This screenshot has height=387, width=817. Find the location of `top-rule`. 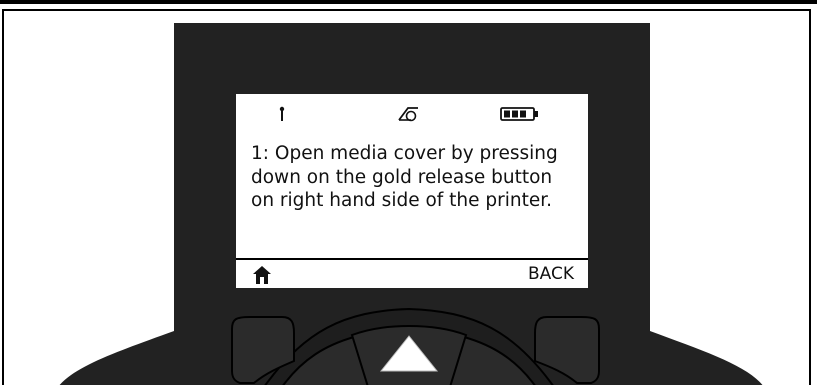

top-rule is located at coordinates (408, 2).